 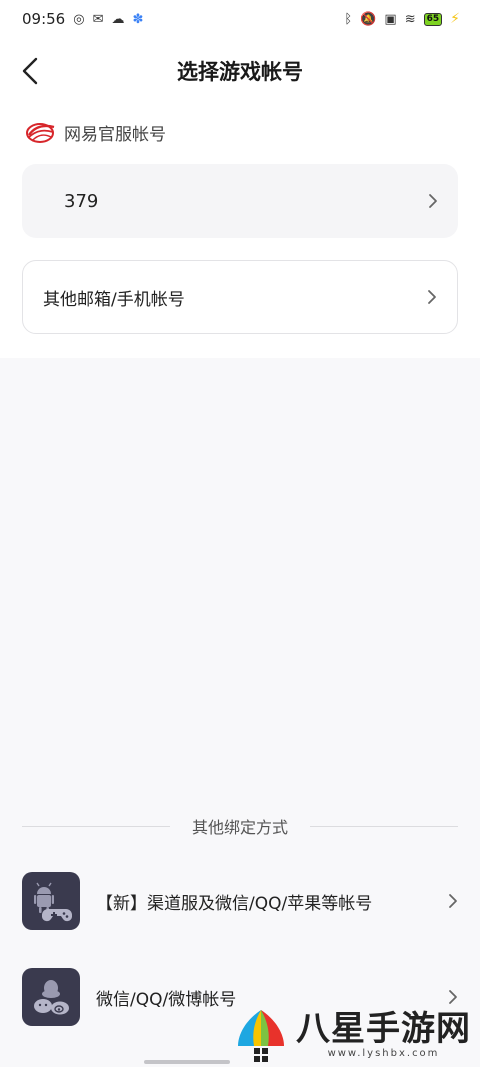 I want to click on paw-icon: ✽, so click(x=138, y=19).